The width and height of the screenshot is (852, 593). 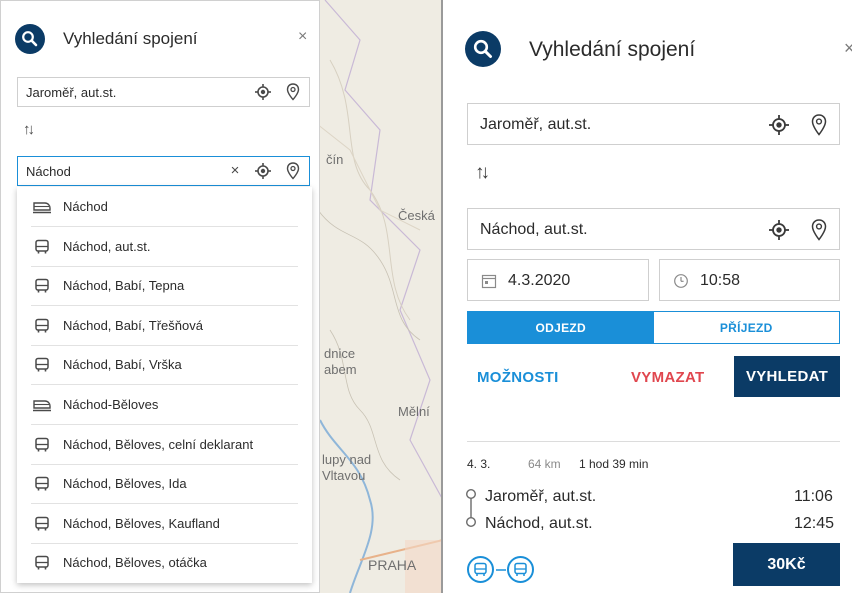 I want to click on map-label: abem, so click(x=340, y=369).